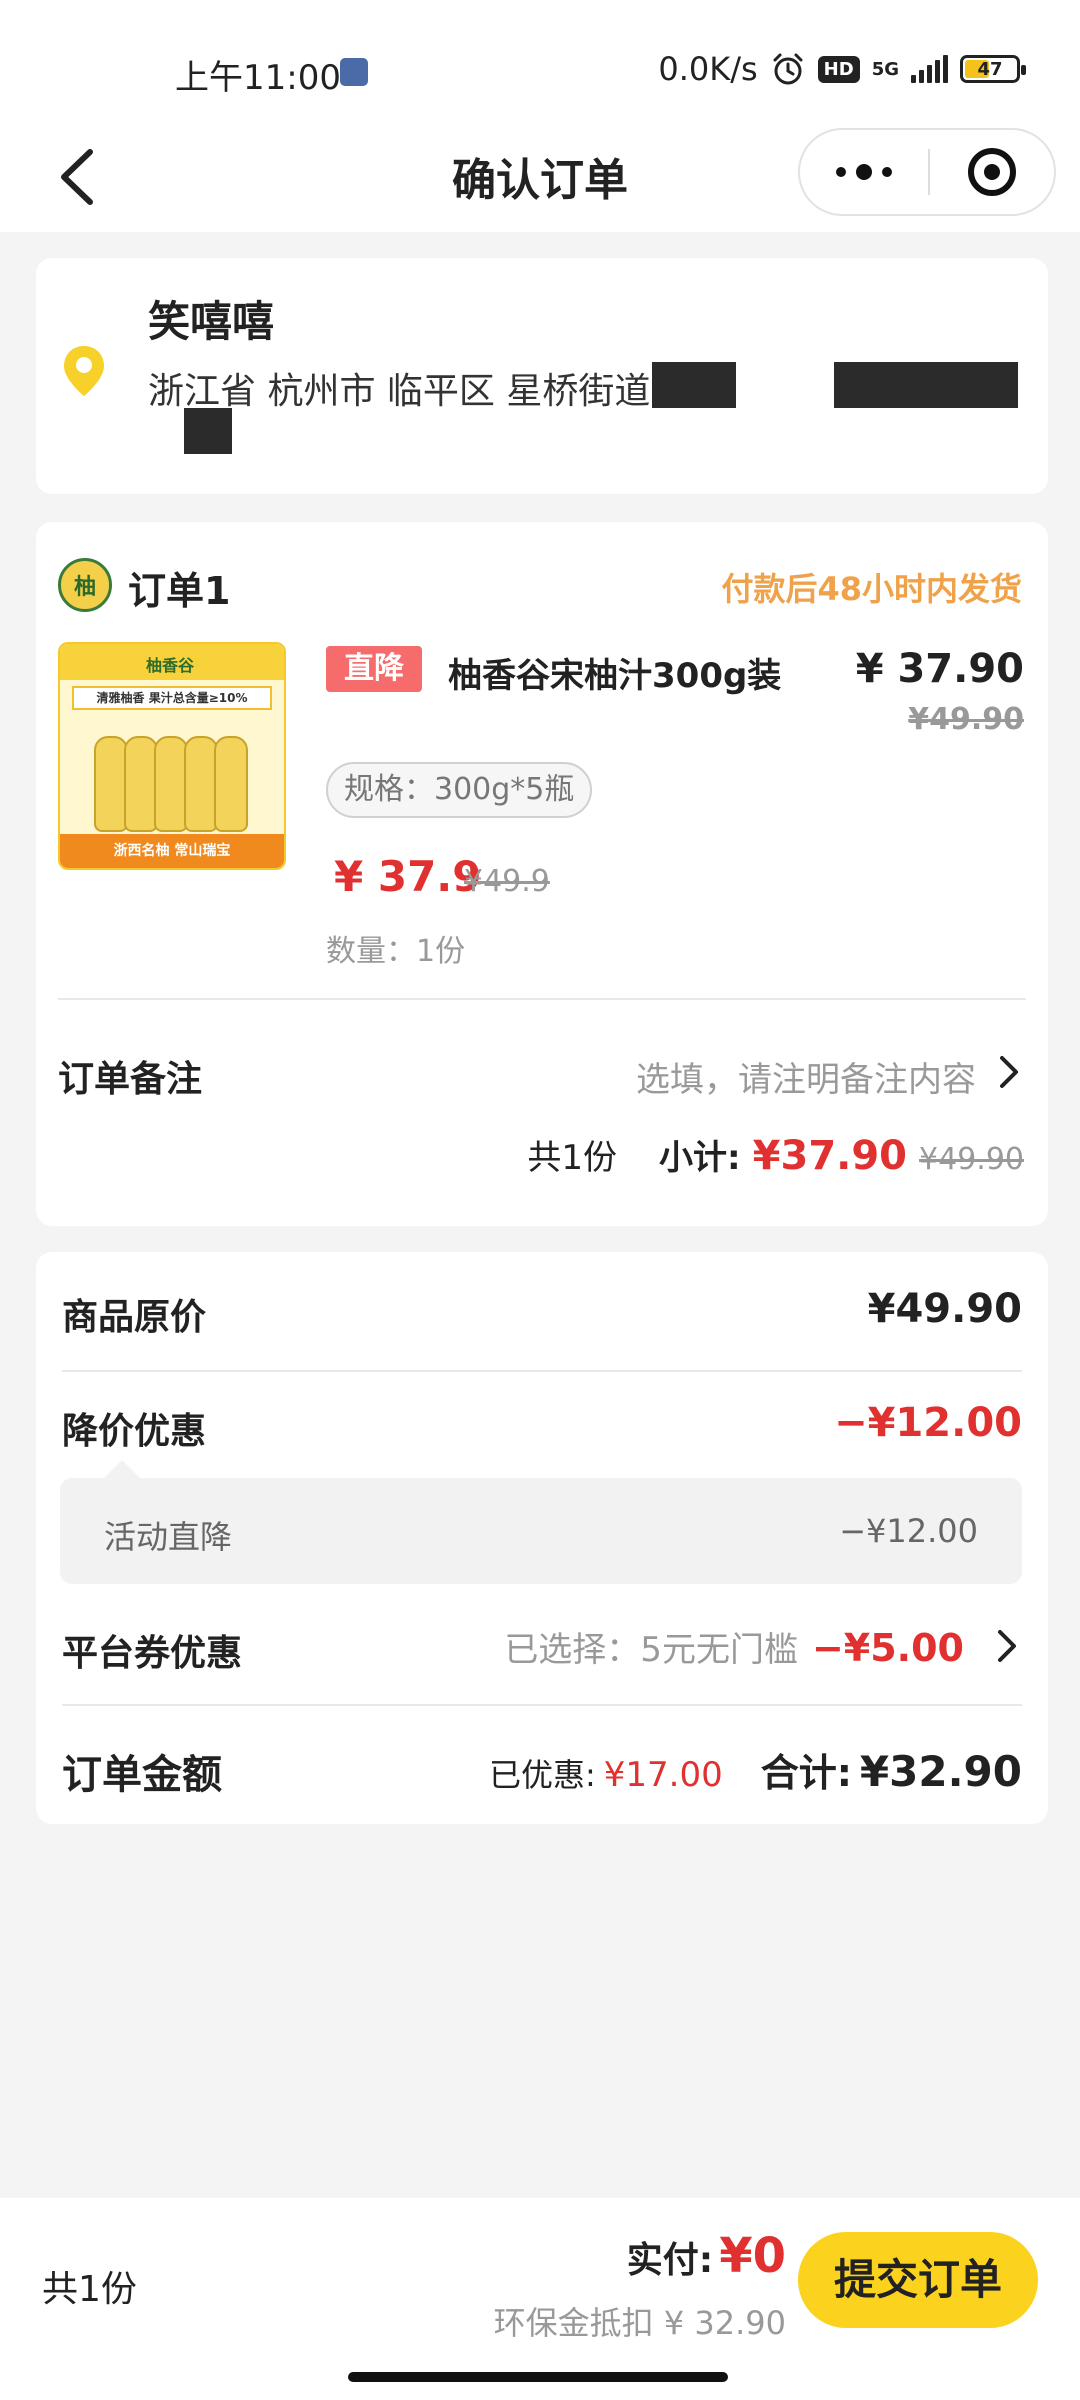  I want to click on was-price: ¥49.9, so click(507, 881).